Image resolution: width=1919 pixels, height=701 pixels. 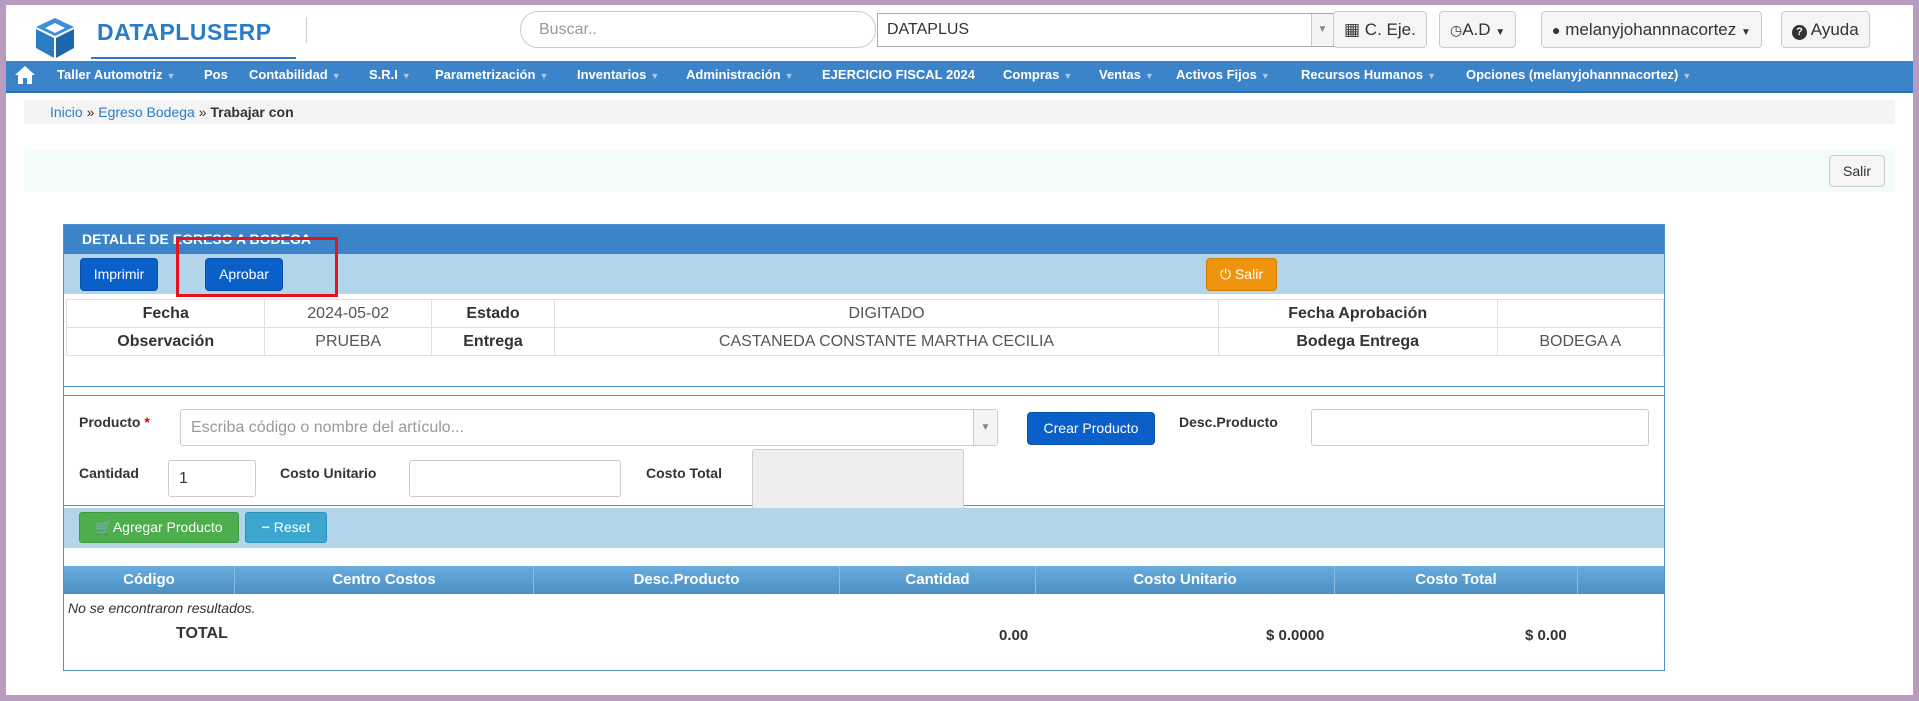 I want to click on minus-icon: −, so click(x=265, y=527).